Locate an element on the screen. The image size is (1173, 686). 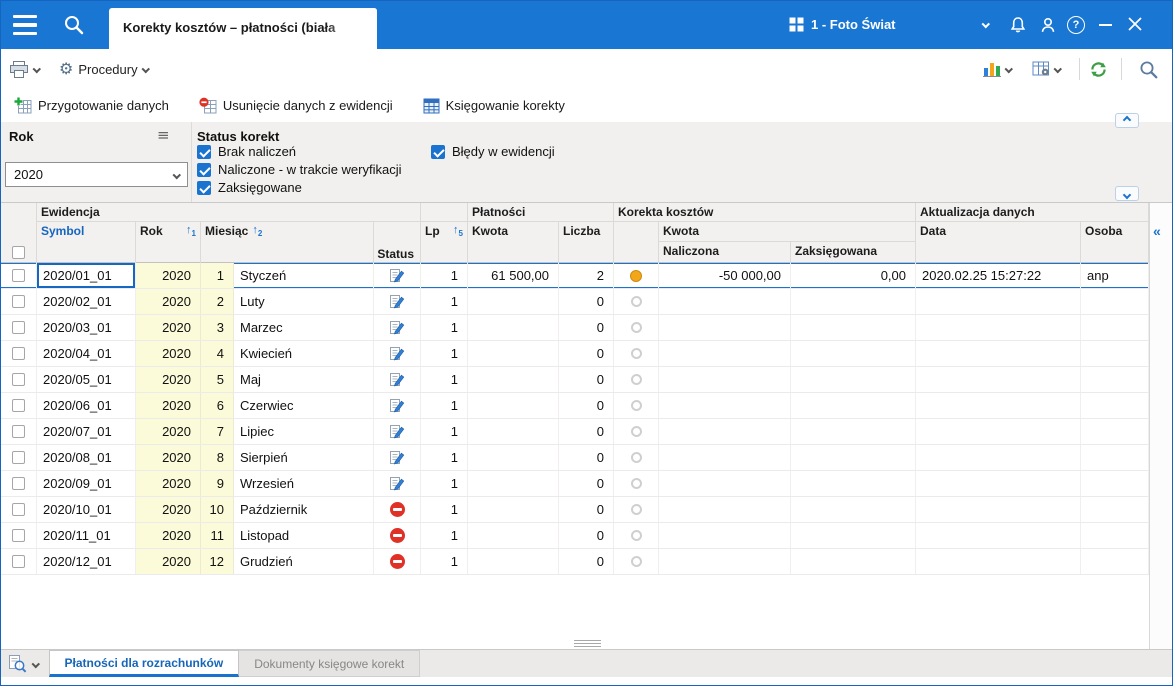
checkbox-zaksiegowane: Zaksięgowane is located at coordinates (249, 187).